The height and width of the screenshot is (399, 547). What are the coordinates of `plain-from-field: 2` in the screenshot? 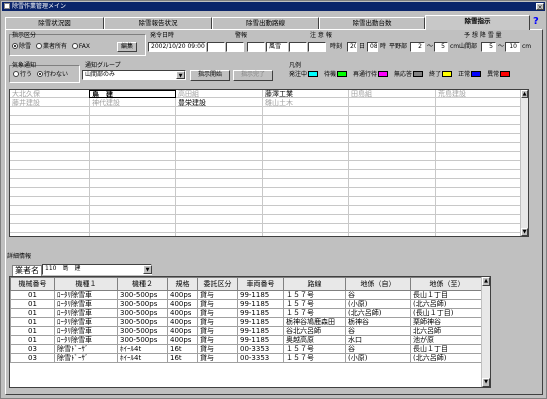 It's located at (417, 47).